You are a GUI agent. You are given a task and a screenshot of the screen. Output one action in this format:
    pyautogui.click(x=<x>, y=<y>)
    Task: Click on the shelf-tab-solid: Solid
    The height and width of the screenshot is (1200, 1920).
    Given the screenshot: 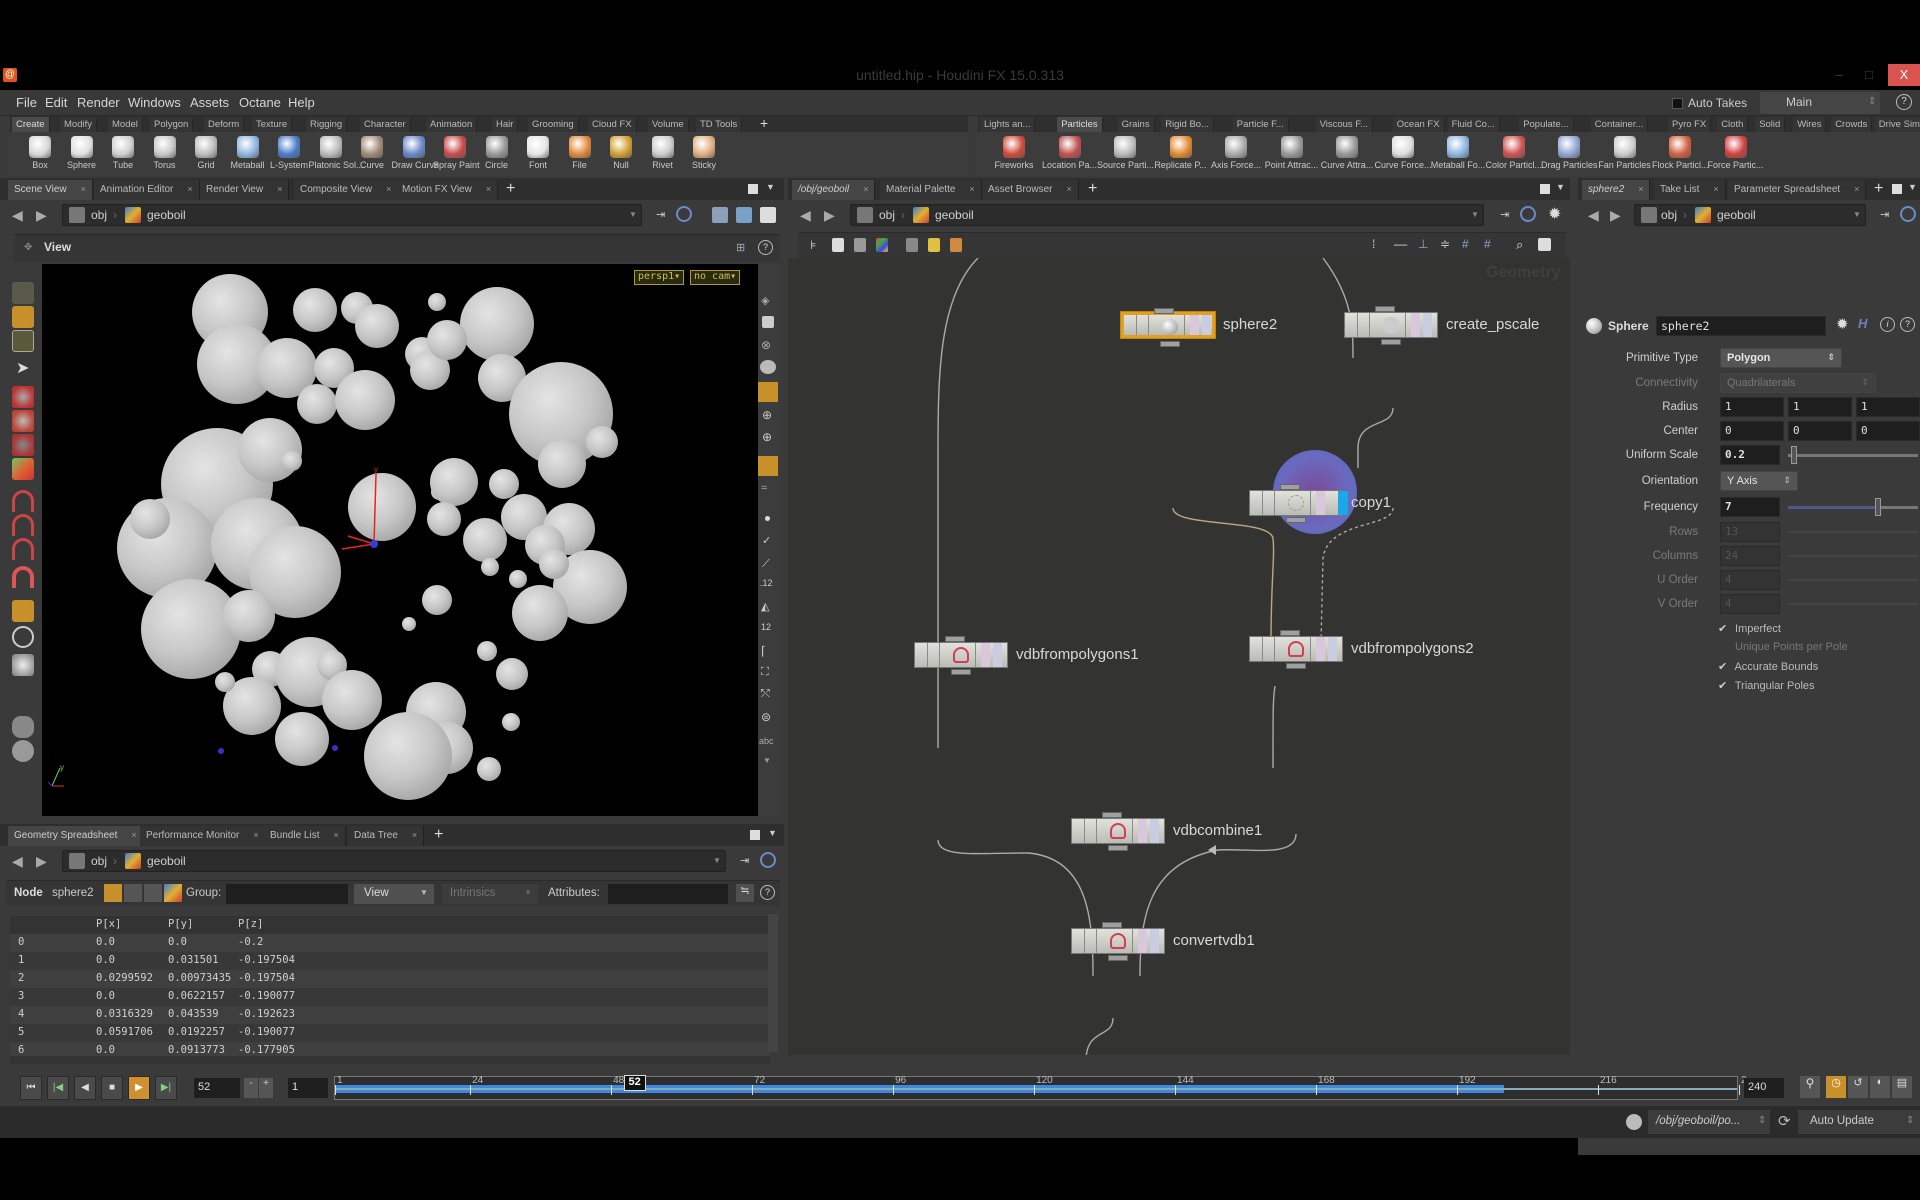 What is the action you would take?
    pyautogui.click(x=1770, y=124)
    